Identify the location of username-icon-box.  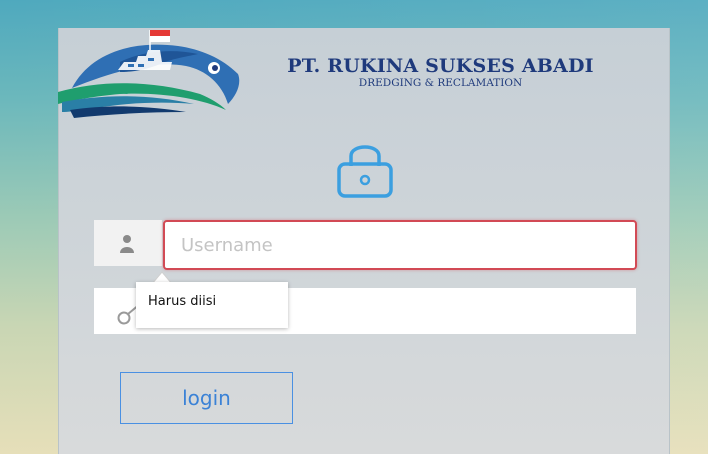
(128, 243).